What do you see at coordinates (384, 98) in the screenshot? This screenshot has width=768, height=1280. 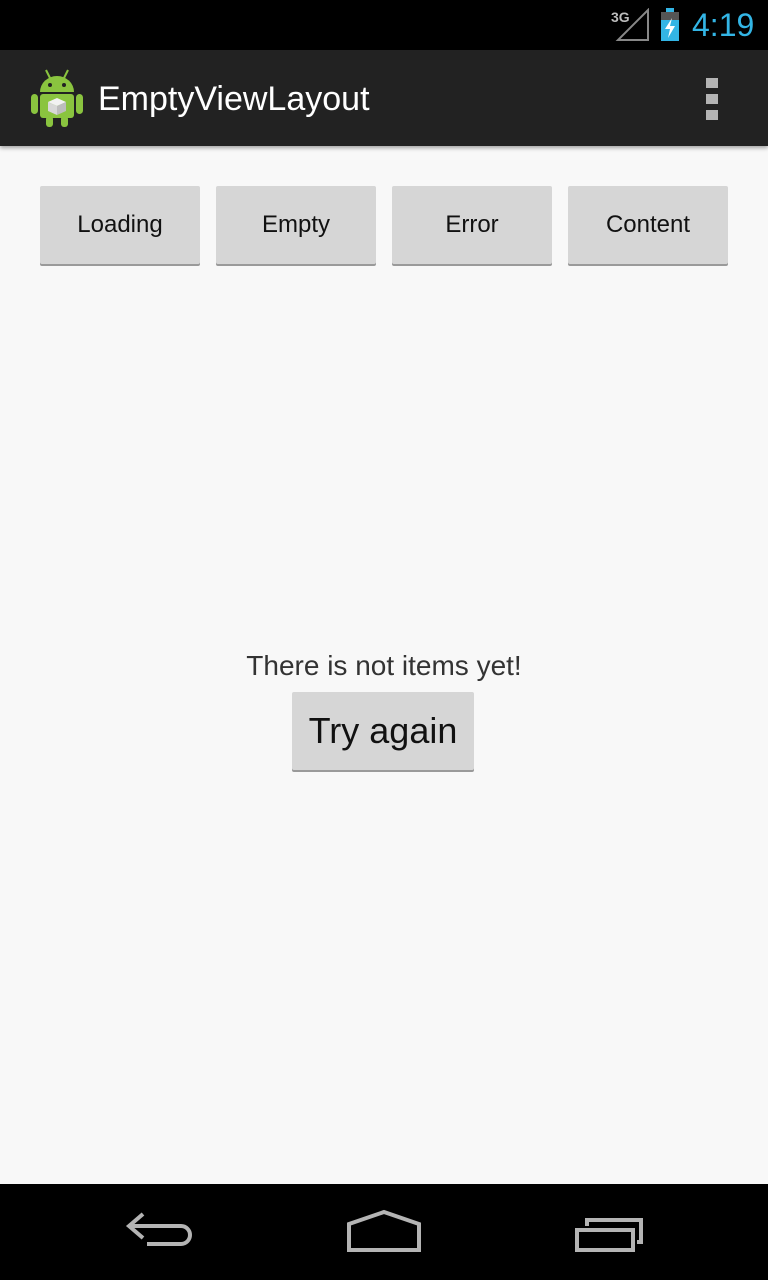 I see `action-bar: EmptyViewLayout` at bounding box center [384, 98].